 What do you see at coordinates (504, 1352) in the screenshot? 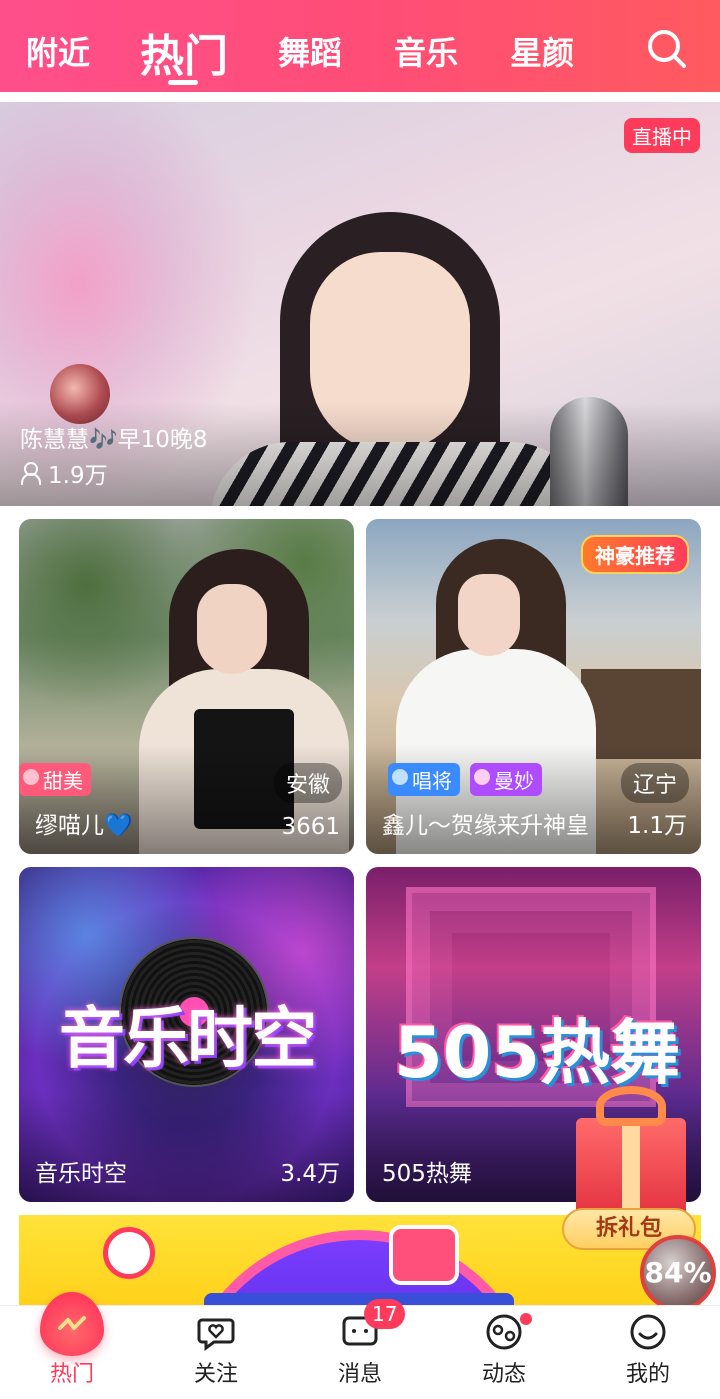
I see `nav-moments: 动态` at bounding box center [504, 1352].